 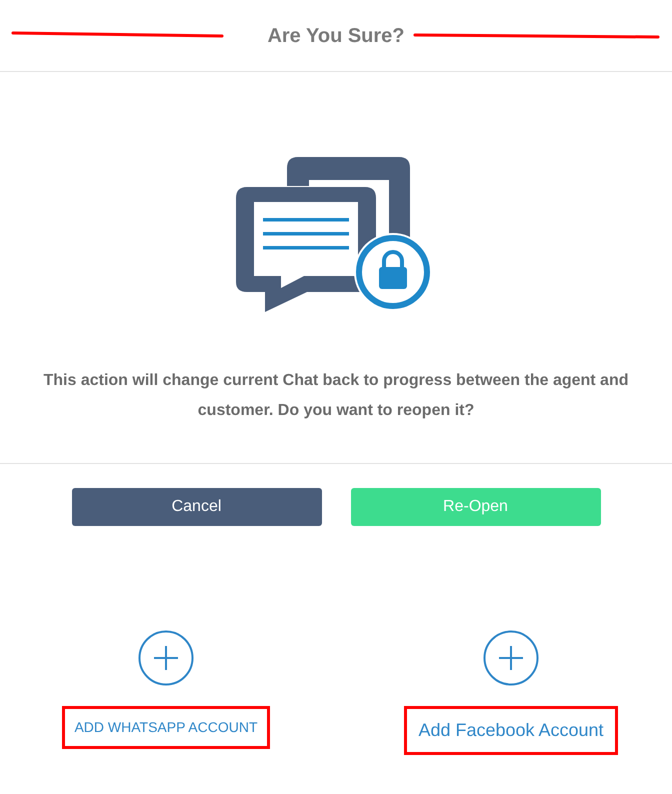 What do you see at coordinates (336, 36) in the screenshot?
I see `dialog-title: Are You Sure?` at bounding box center [336, 36].